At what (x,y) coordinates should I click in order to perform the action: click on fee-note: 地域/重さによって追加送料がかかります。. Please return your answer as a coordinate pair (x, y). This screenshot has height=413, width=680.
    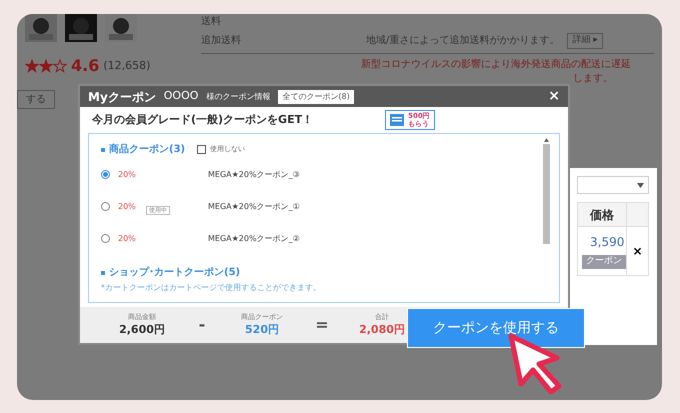
    Looking at the image, I should click on (463, 41).